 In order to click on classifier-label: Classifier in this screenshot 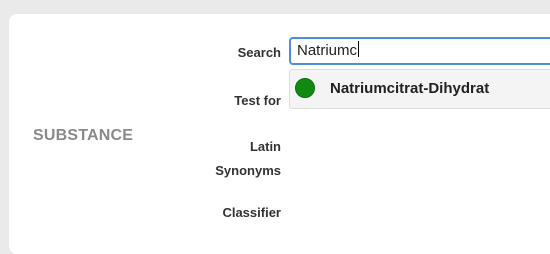, I will do `click(251, 212)`.